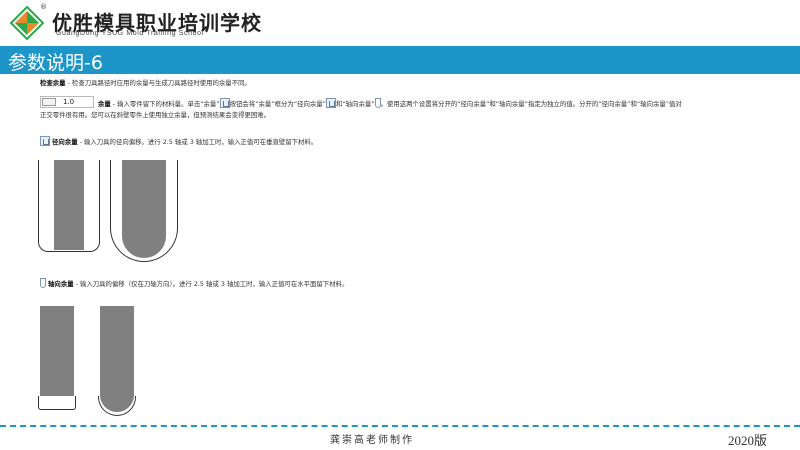  Describe the element at coordinates (57, 351) in the screenshot. I see `axial-flat-tool-body` at that location.